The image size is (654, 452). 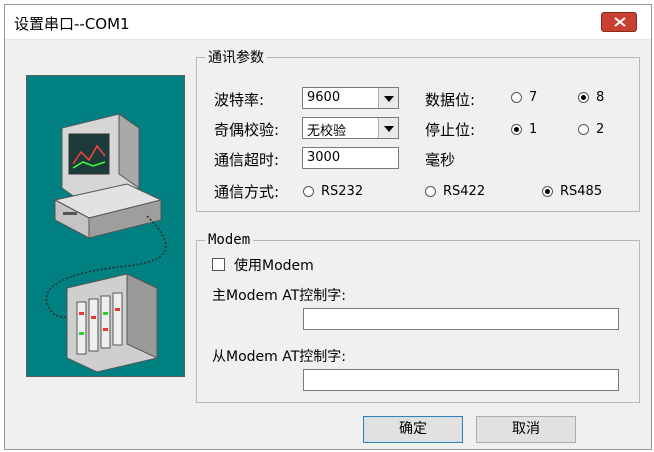 I want to click on window-title: 设置串口--COM1, so click(x=72, y=24).